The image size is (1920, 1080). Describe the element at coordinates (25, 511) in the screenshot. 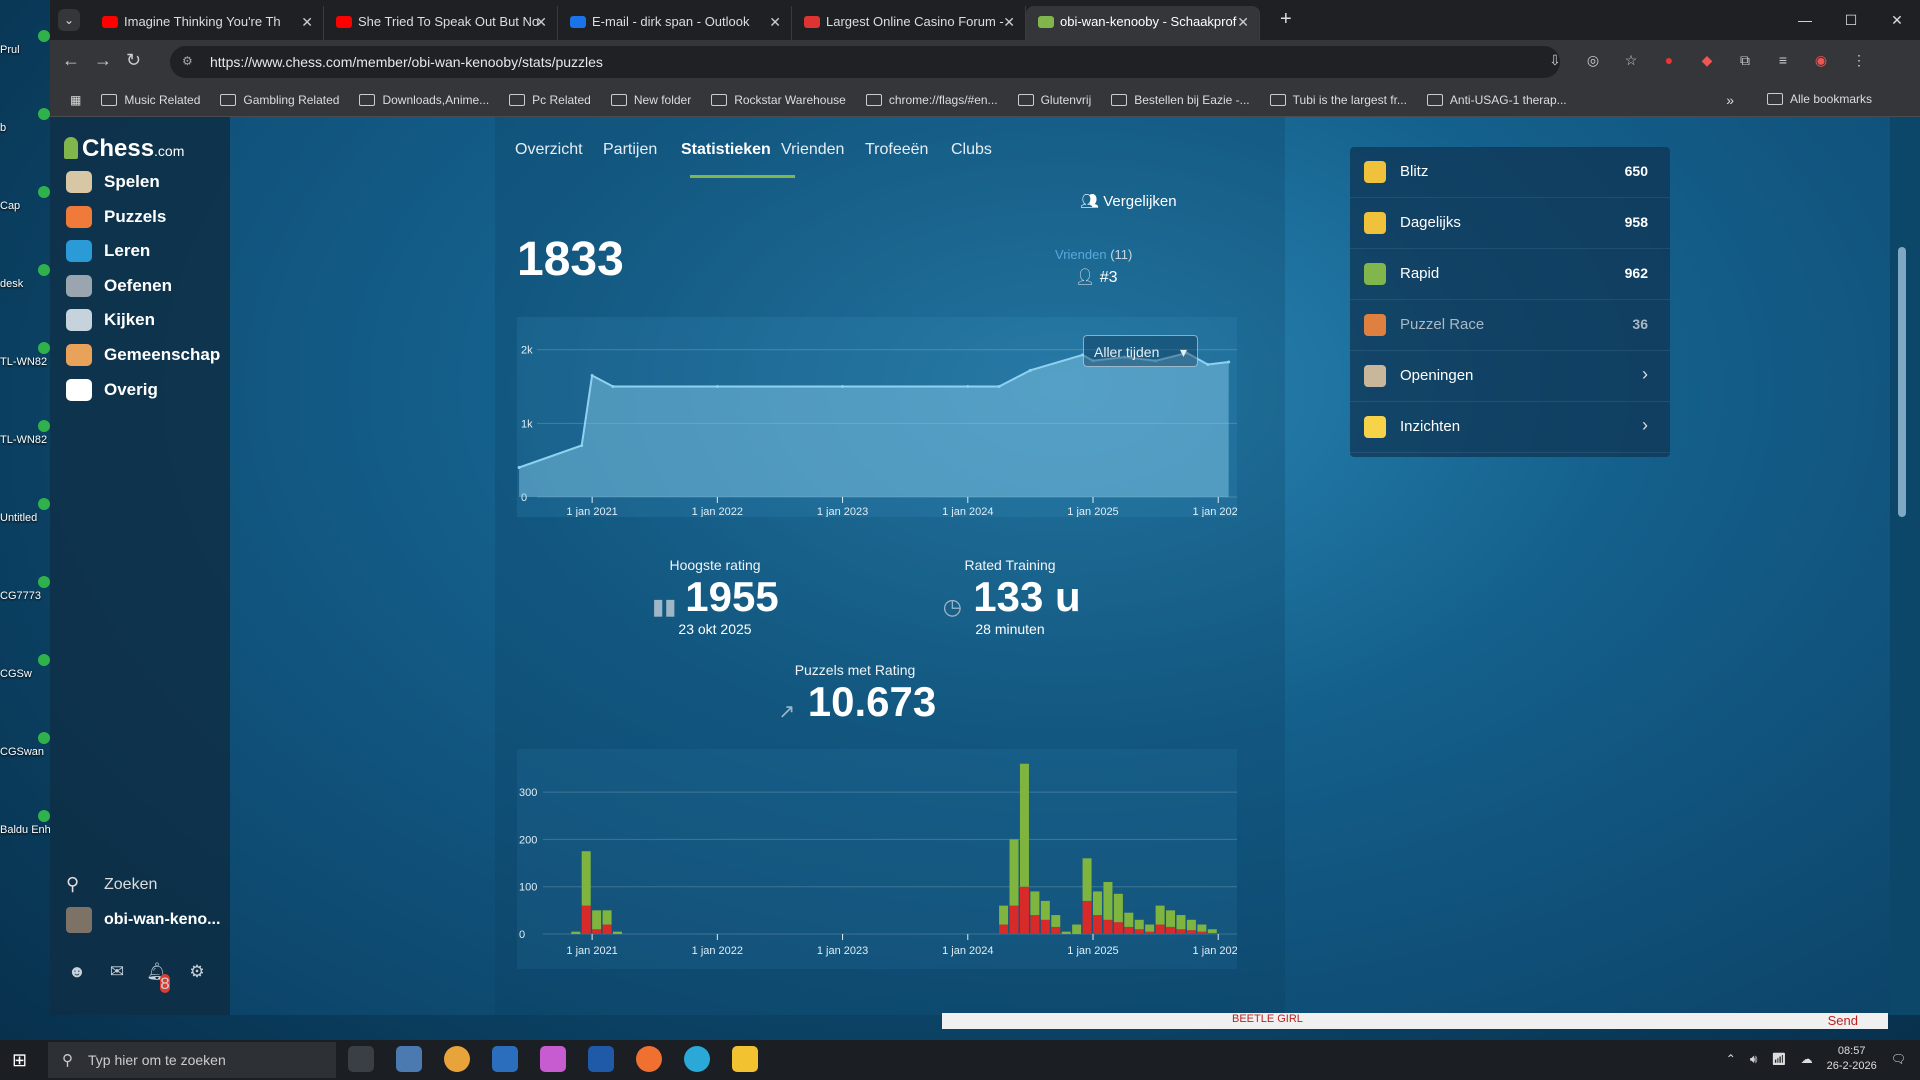

I see `desktop-icon: Untitled` at that location.